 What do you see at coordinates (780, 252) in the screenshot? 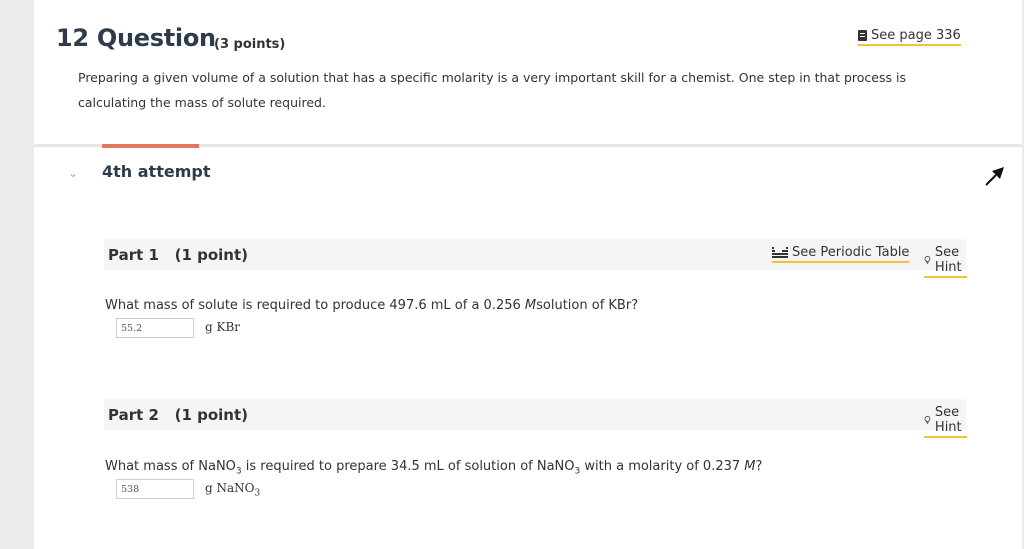
I see `periodic-table-icon` at bounding box center [780, 252].